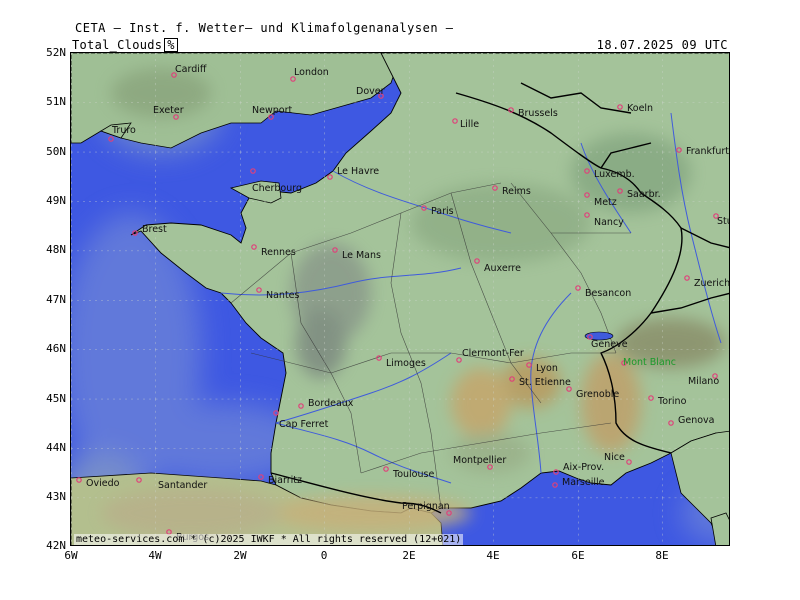 This screenshot has width=800, height=600. What do you see at coordinates (469, 124) in the screenshot?
I see `city-label-lille: Lille` at bounding box center [469, 124].